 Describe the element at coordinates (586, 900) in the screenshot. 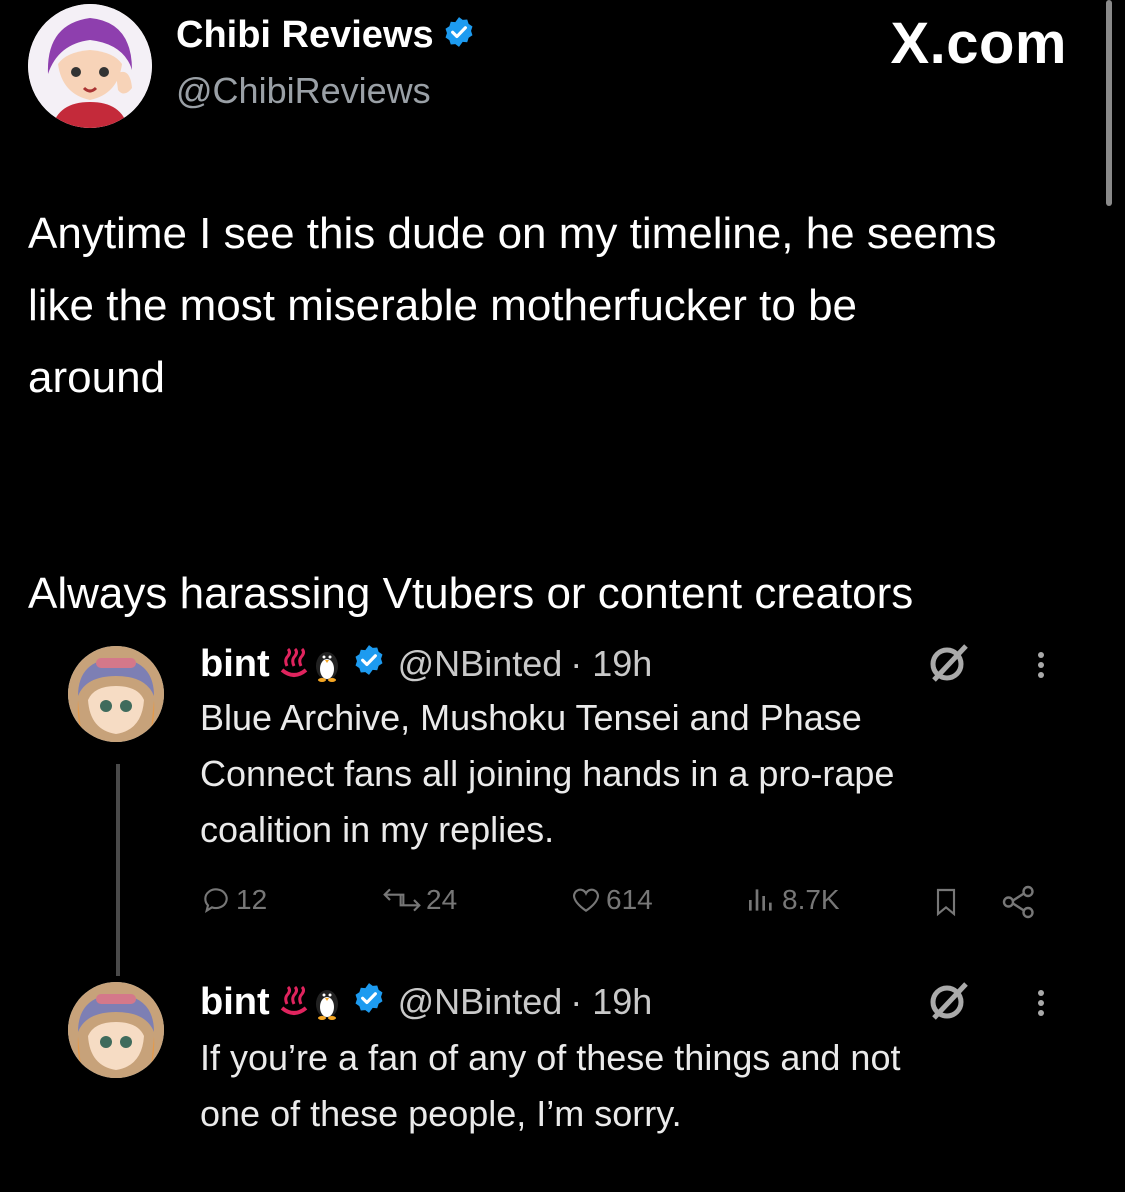

I see `heart-icon` at that location.